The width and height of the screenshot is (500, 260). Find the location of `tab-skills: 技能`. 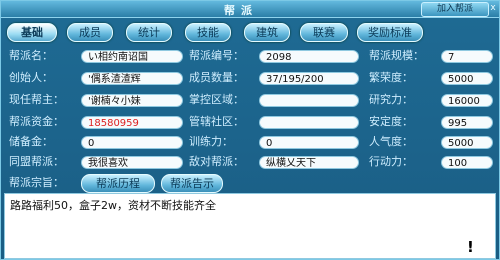

tab-skills: 技能 is located at coordinates (208, 32).